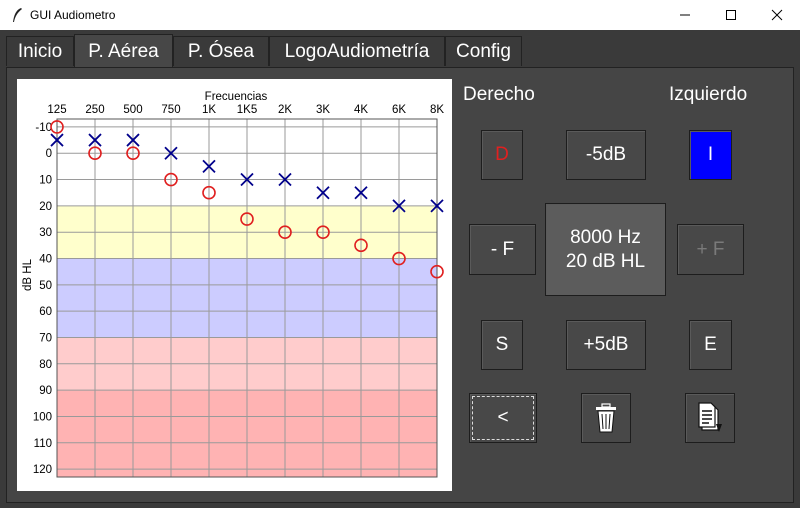 This screenshot has width=800, height=508. Describe the element at coordinates (606, 345) in the screenshot. I see `plus-5db-button: +5dB` at that location.